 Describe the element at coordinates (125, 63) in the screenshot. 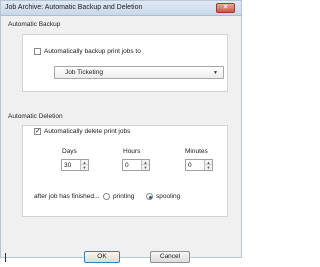

I see `backup-group` at that location.